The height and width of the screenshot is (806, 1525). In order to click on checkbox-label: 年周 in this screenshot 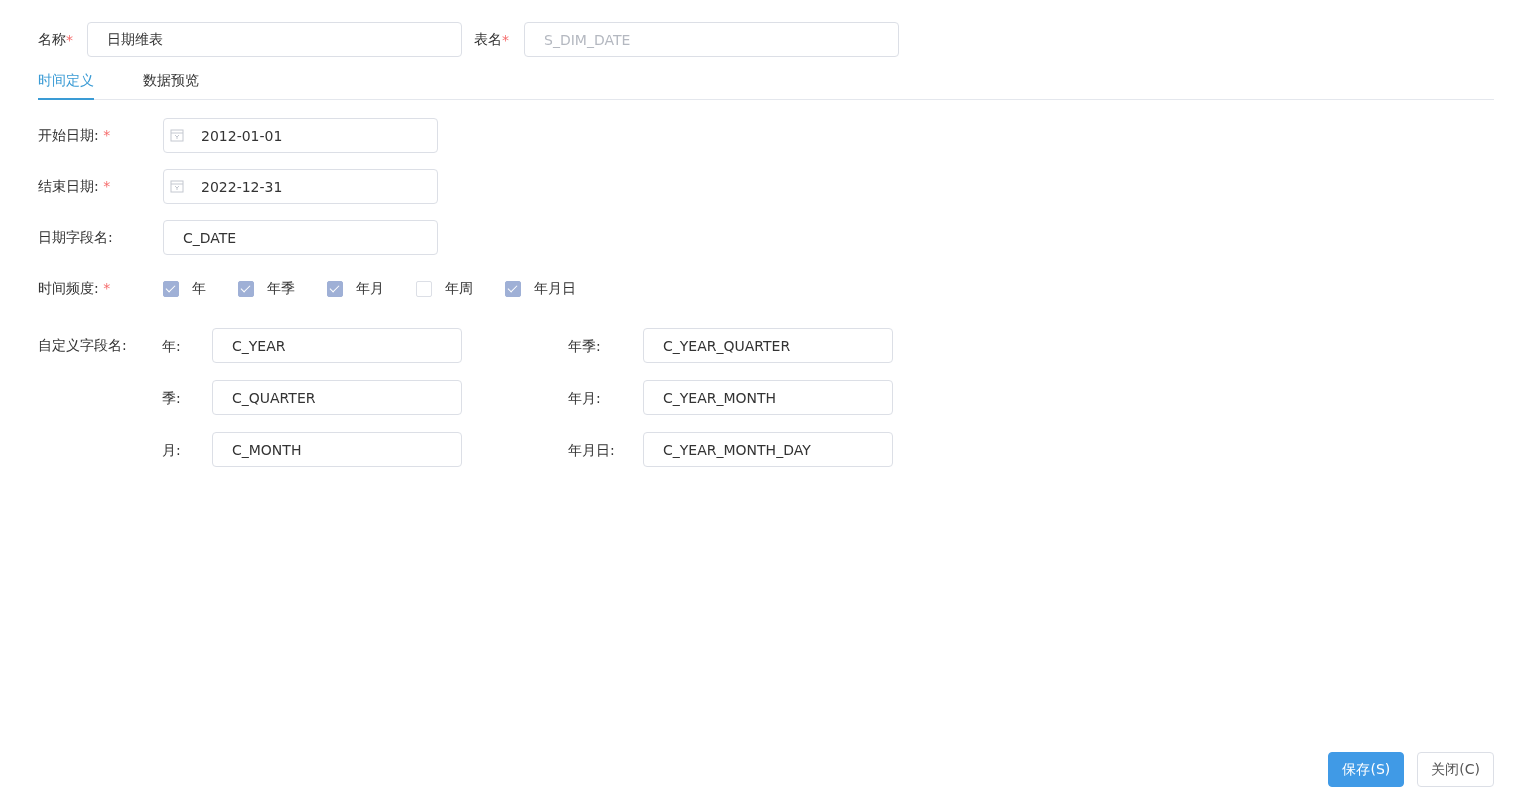, I will do `click(459, 288)`.